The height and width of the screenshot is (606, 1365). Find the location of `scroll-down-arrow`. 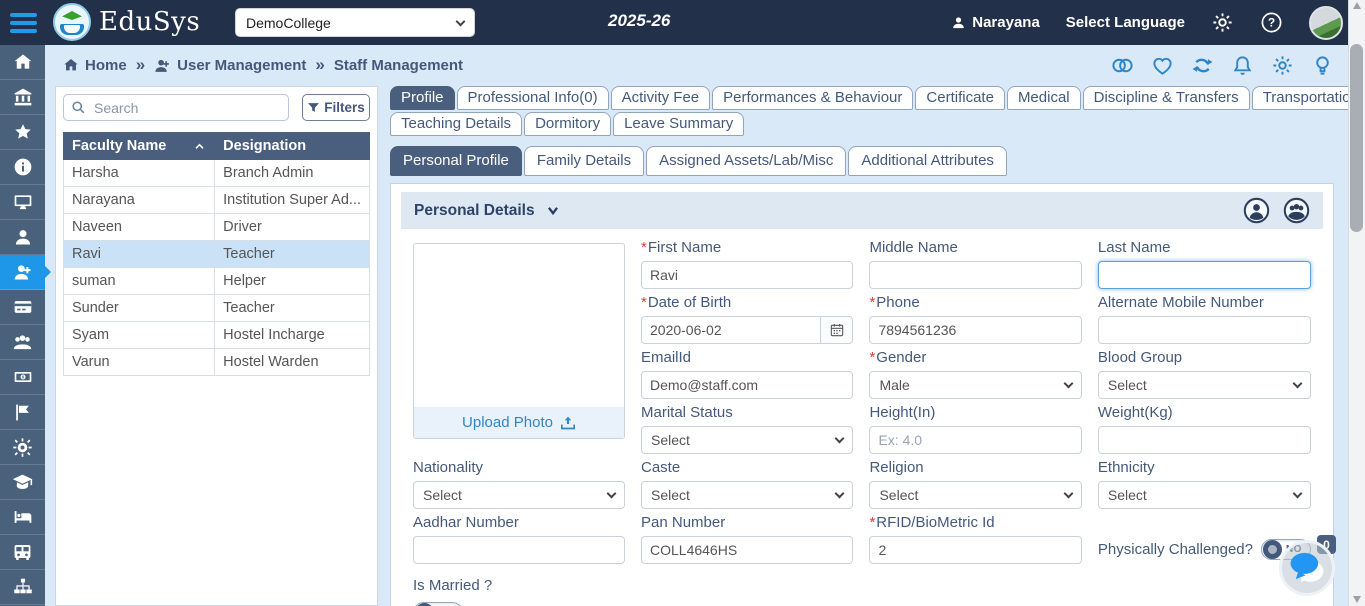

scroll-down-arrow is located at coordinates (1357, 599).